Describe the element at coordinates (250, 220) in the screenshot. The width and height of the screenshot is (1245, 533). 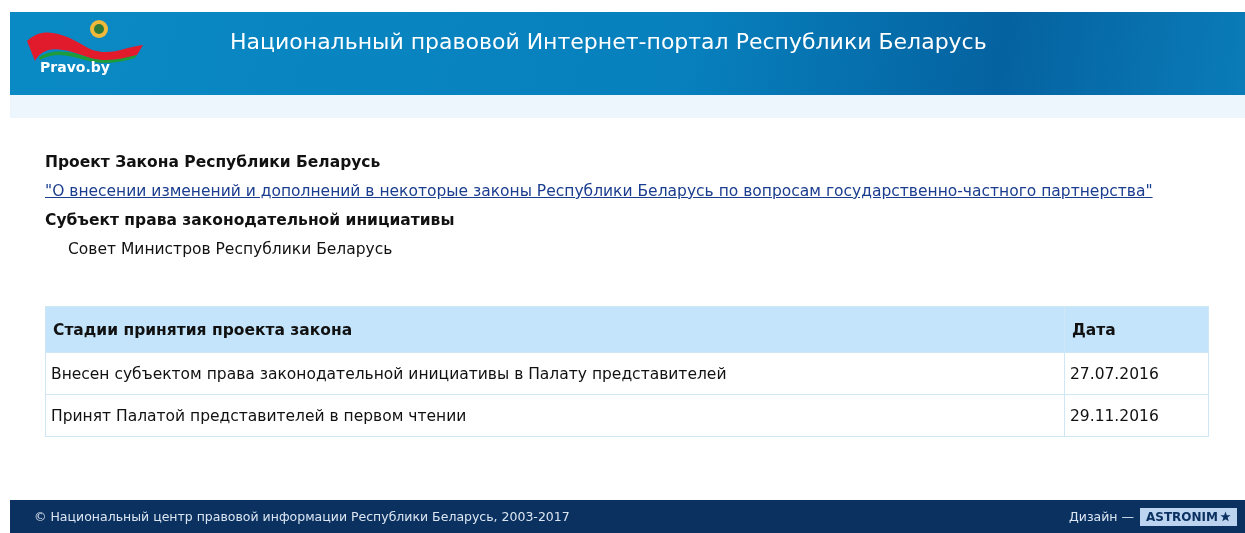
I see `subject-heading: Субъект права законодательной инициативы` at that location.